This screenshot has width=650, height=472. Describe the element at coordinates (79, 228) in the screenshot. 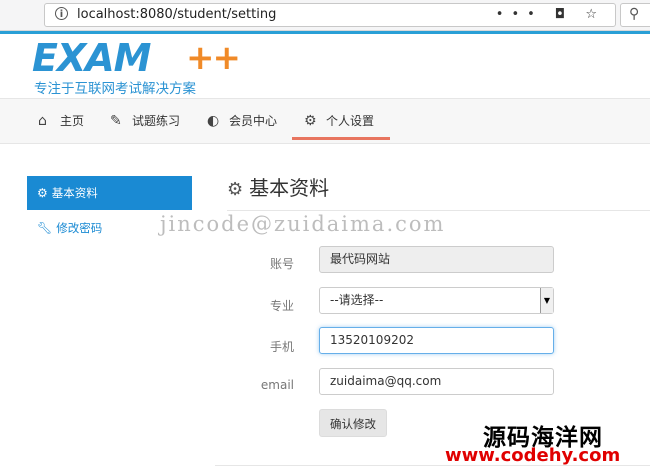

I see `sidebar-item-label: 修改密码` at that location.